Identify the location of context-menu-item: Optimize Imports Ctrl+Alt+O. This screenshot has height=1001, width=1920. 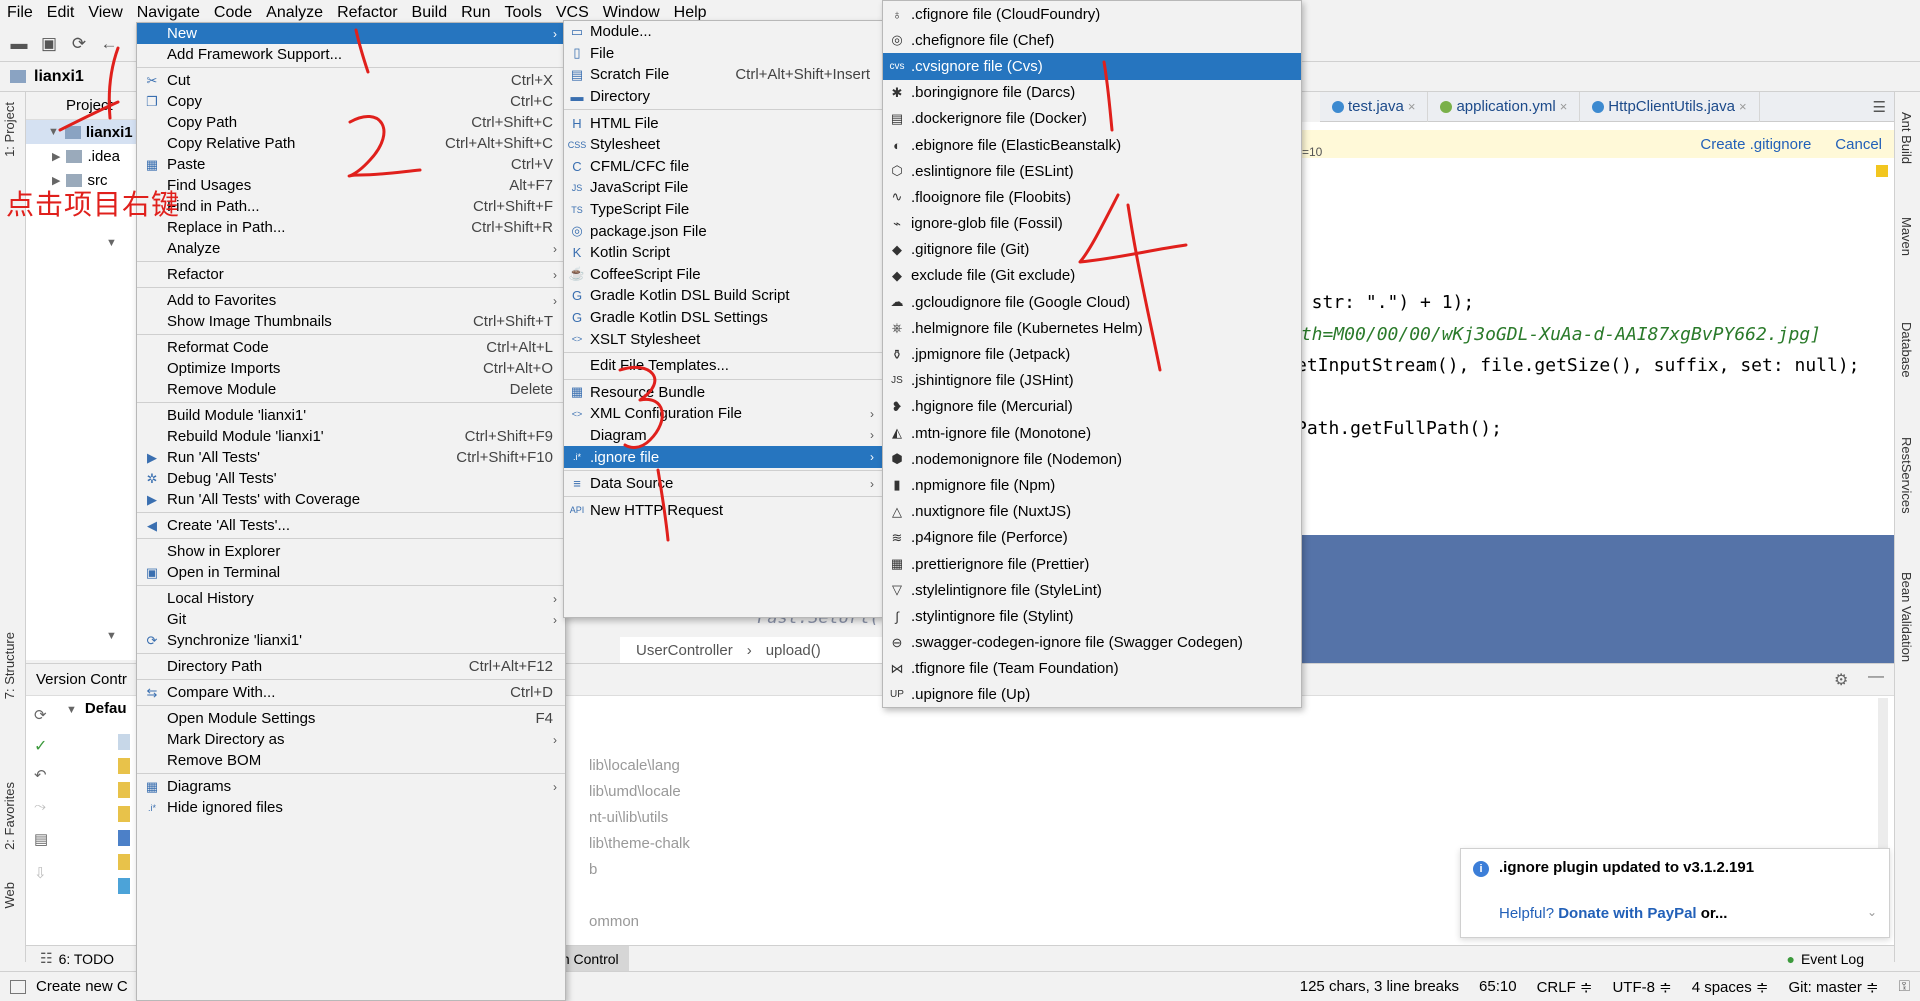
(351, 368).